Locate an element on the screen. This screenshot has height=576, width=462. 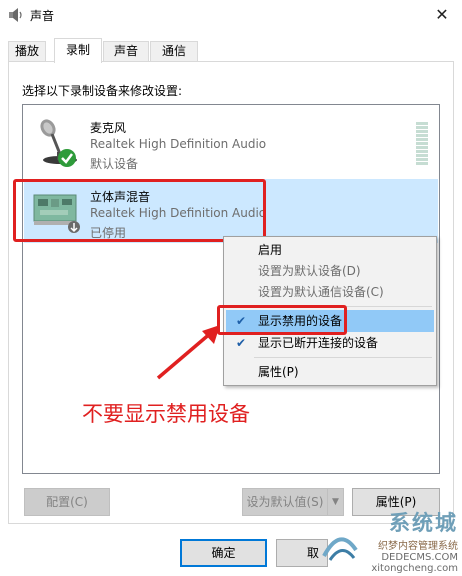
device-name: 麦克风 is located at coordinates (108, 128).